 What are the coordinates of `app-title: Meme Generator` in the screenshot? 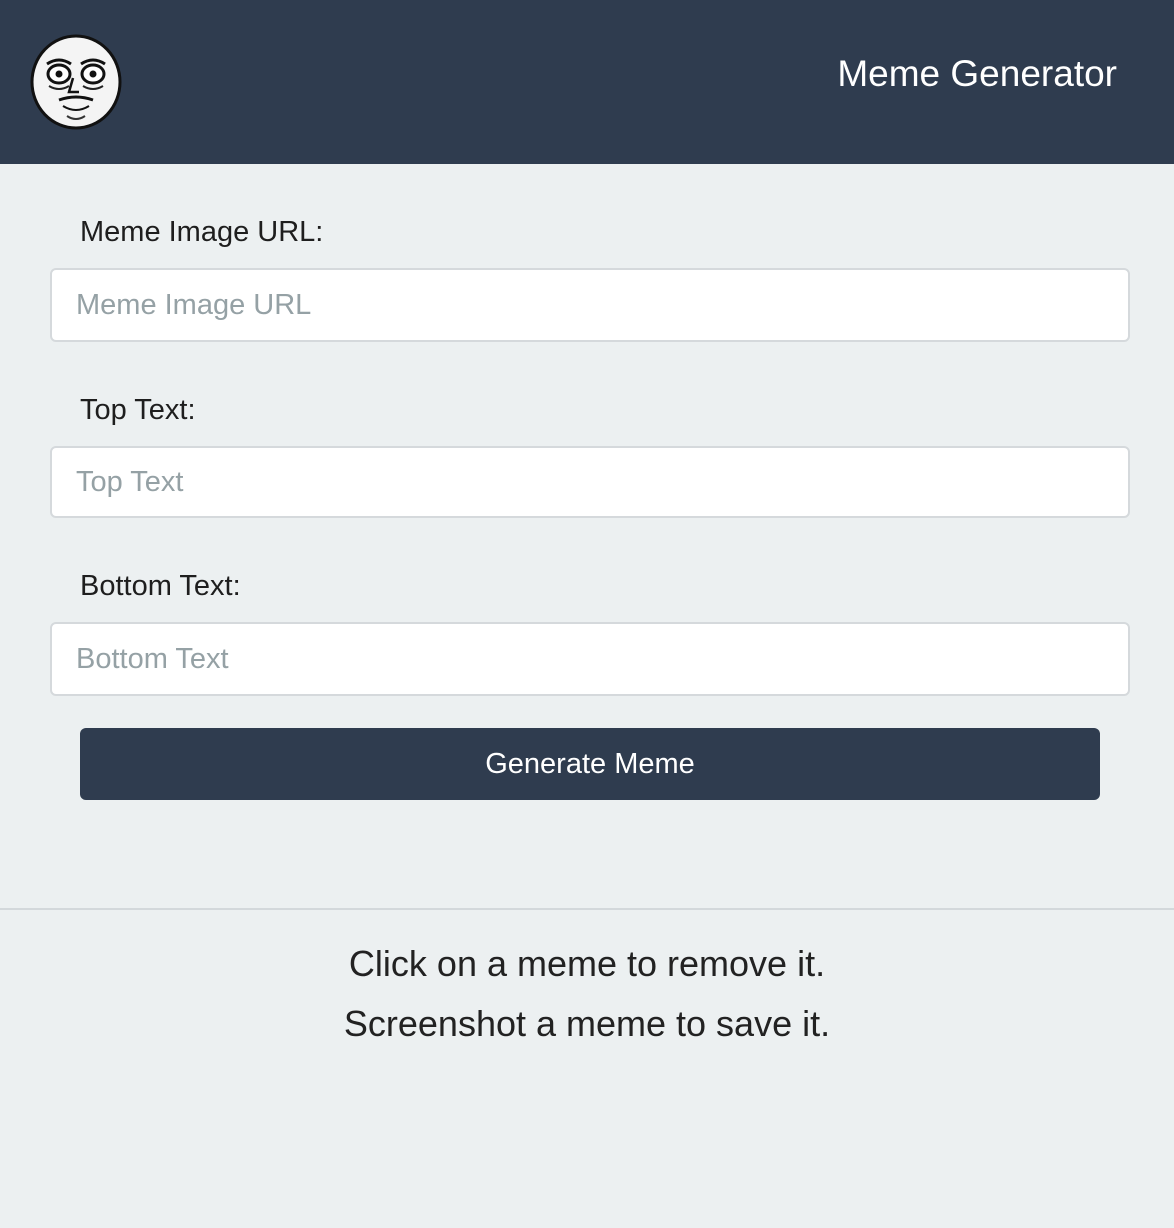 It's located at (977, 73).